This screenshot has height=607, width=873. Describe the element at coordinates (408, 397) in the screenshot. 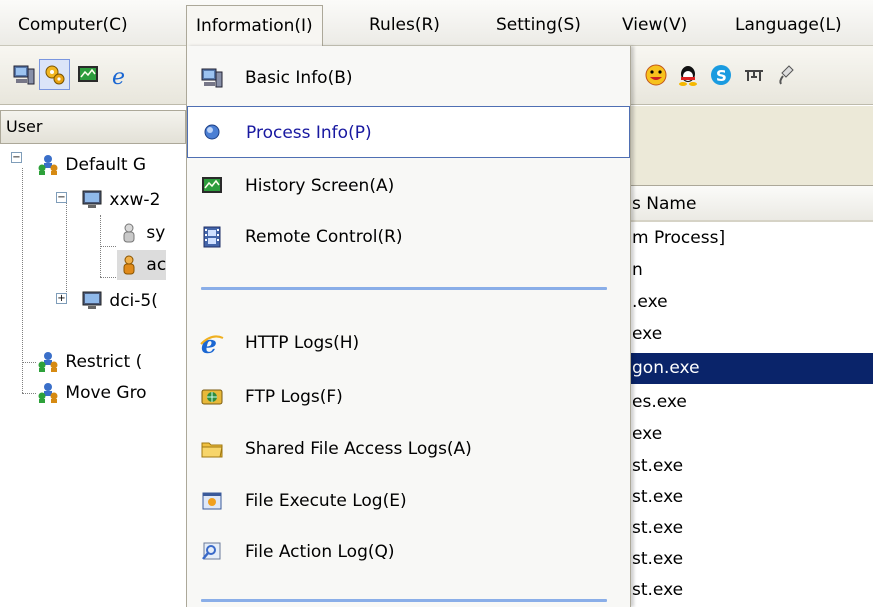

I see `menu-item-ftp-logs: FTP Logs(F)` at that location.